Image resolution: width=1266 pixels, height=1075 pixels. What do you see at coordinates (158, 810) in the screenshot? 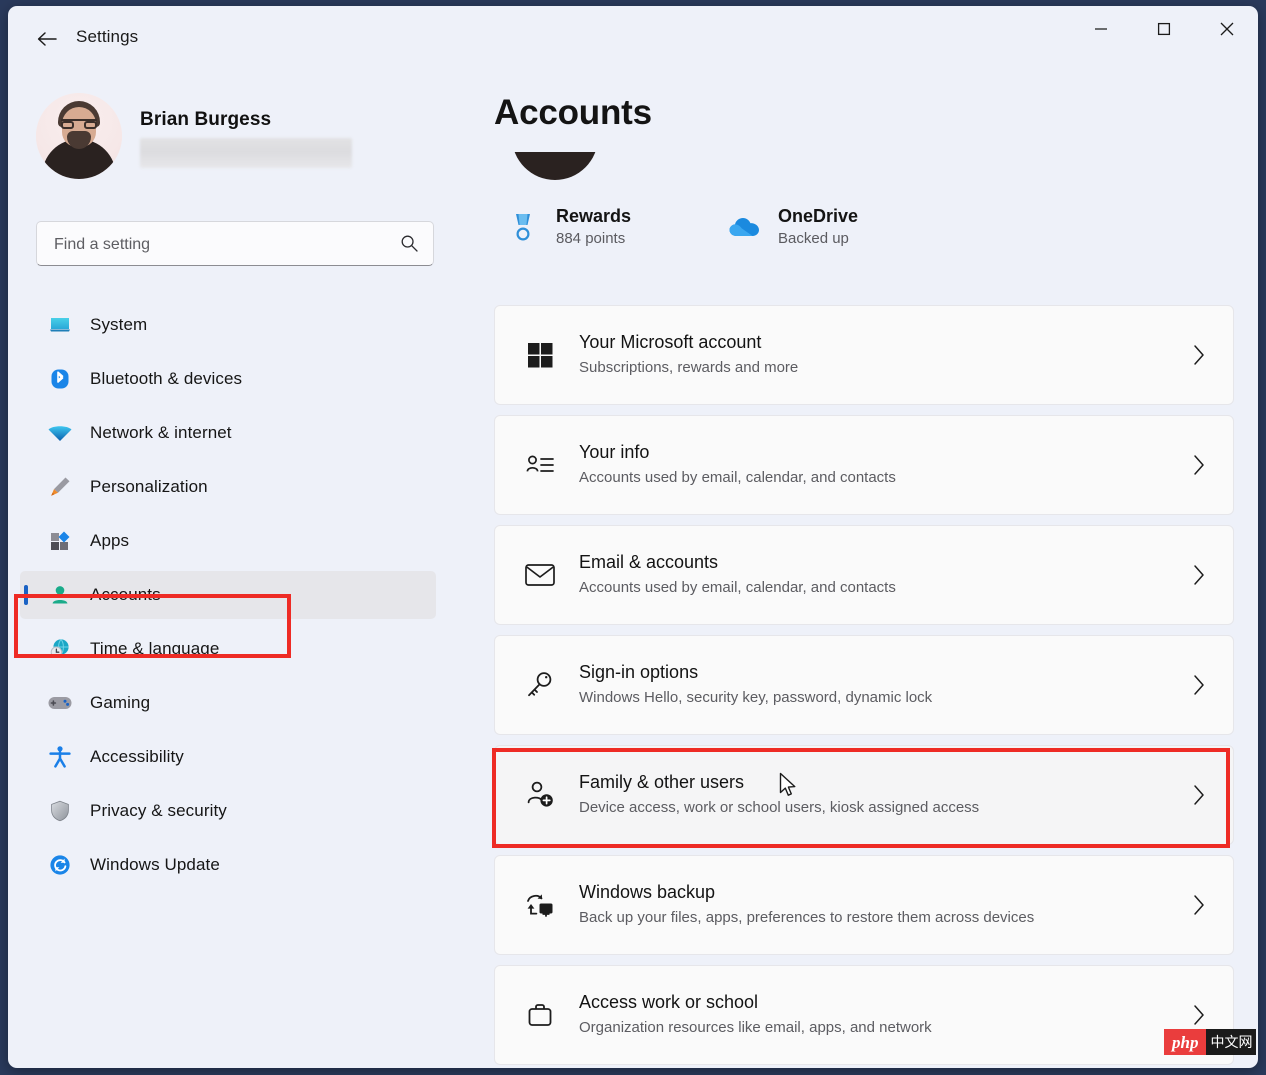
I see `sidebar-item-label: Privacy & security` at bounding box center [158, 810].